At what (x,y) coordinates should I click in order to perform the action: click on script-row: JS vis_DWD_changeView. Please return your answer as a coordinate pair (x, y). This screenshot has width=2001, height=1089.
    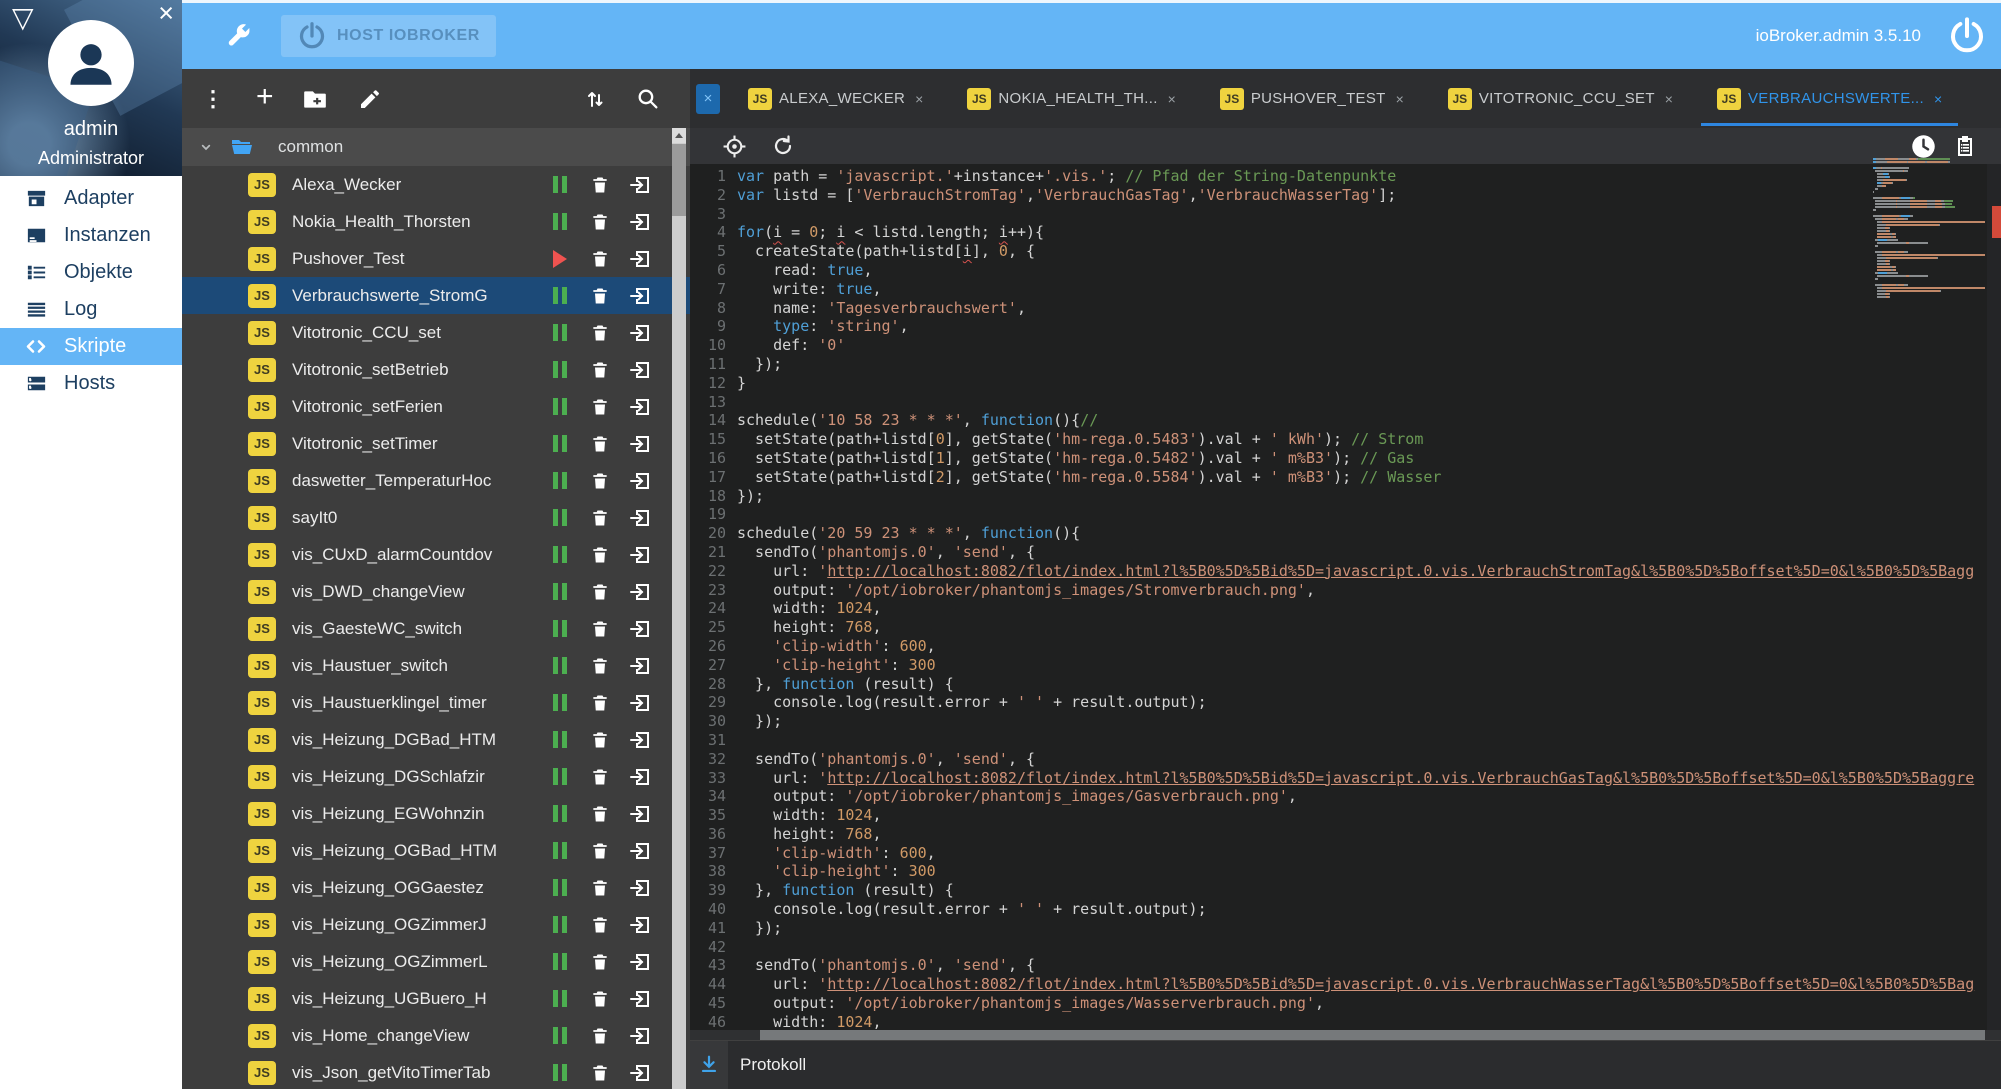
    Looking at the image, I should click on (436, 591).